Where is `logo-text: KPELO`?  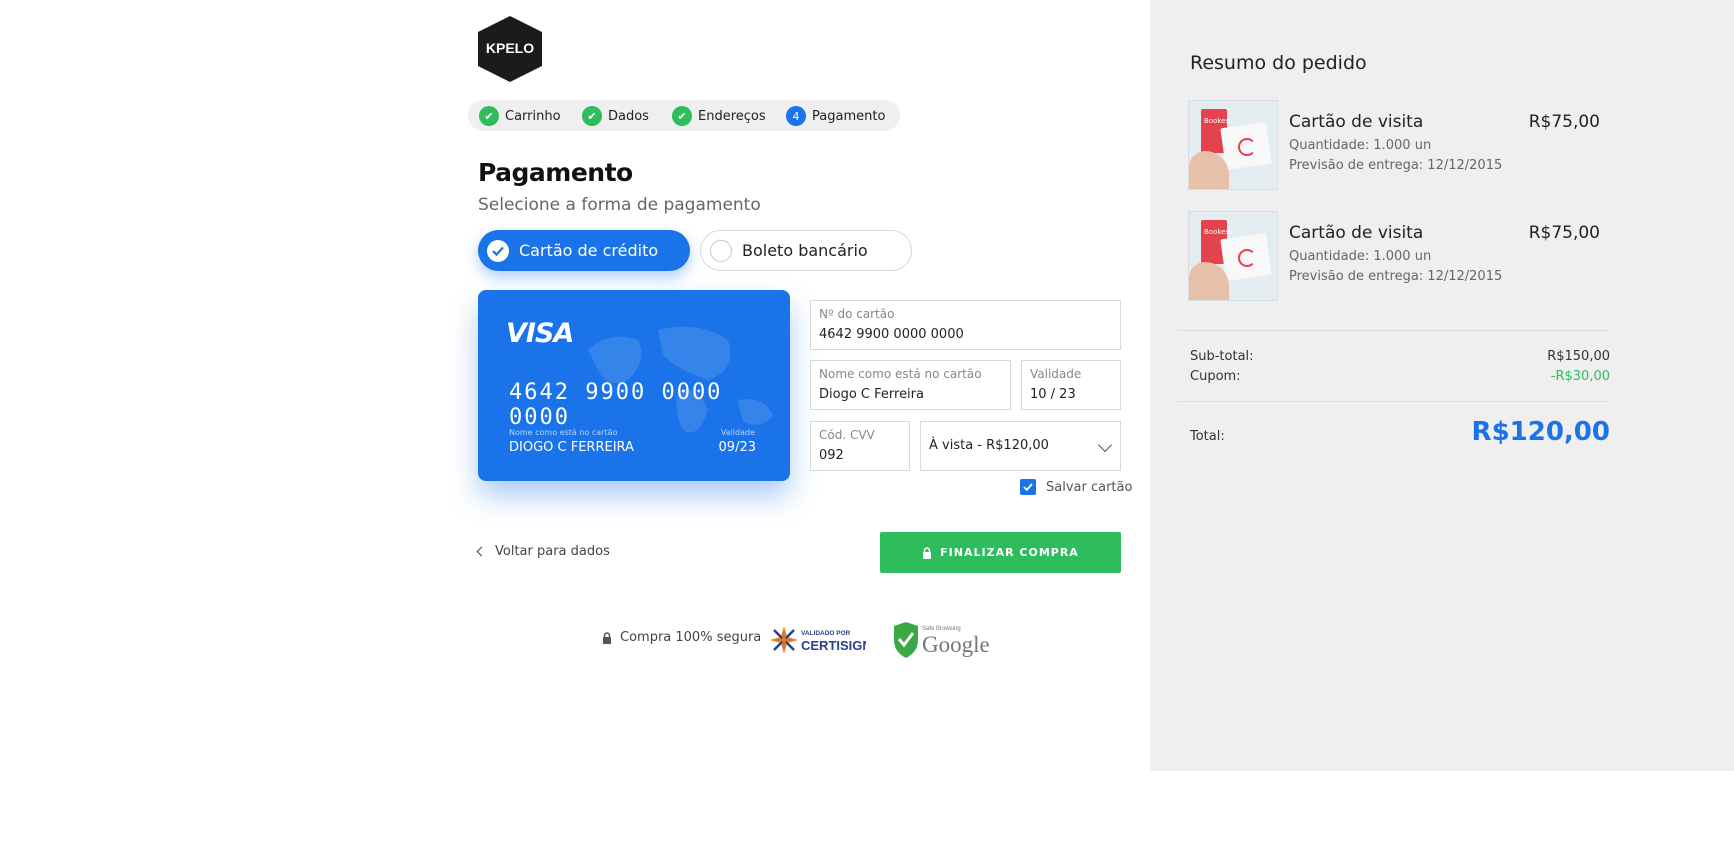
logo-text: KPELO is located at coordinates (510, 48).